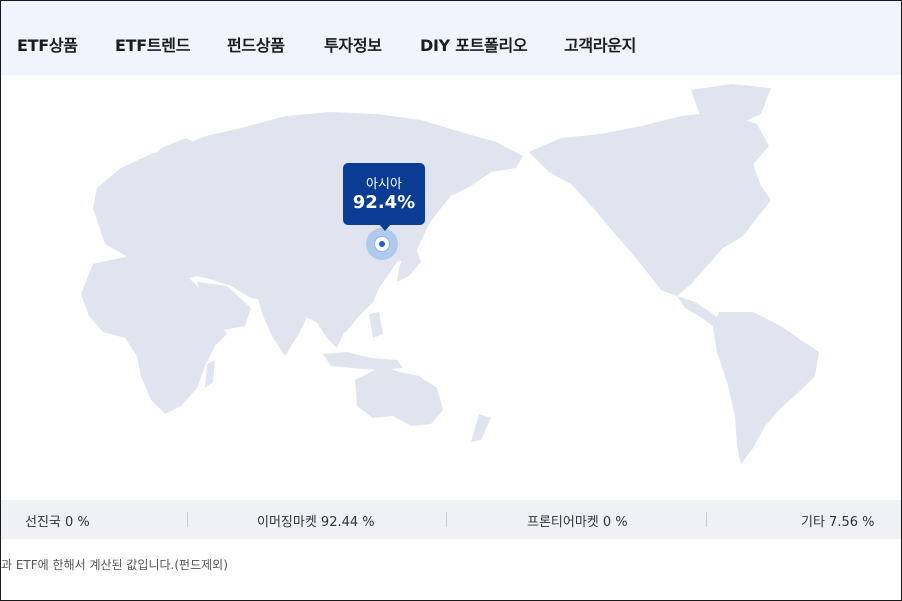 The height and width of the screenshot is (601, 902). I want to click on nav-item-customer-lounge: 고객라운지, so click(600, 44).